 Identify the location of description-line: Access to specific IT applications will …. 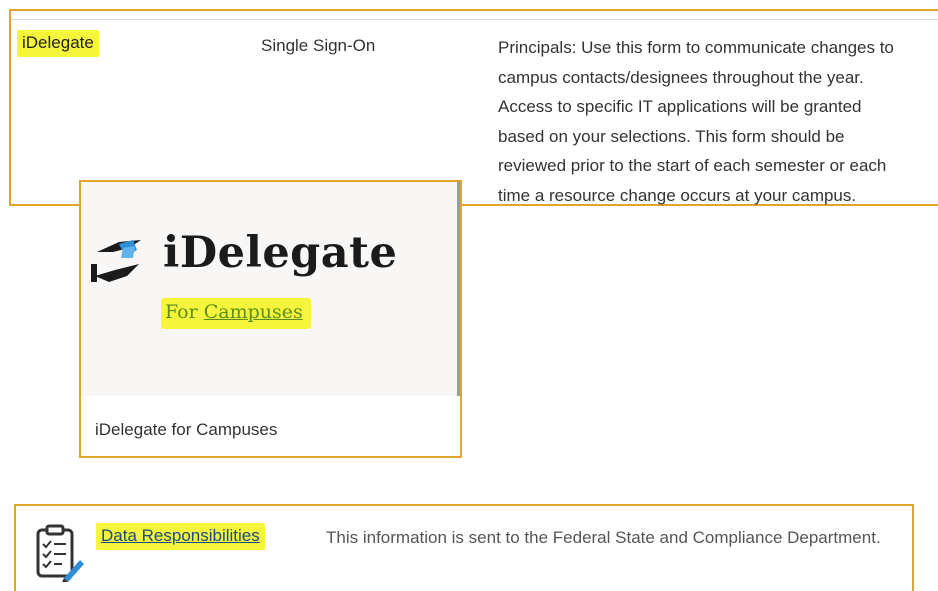
(680, 106).